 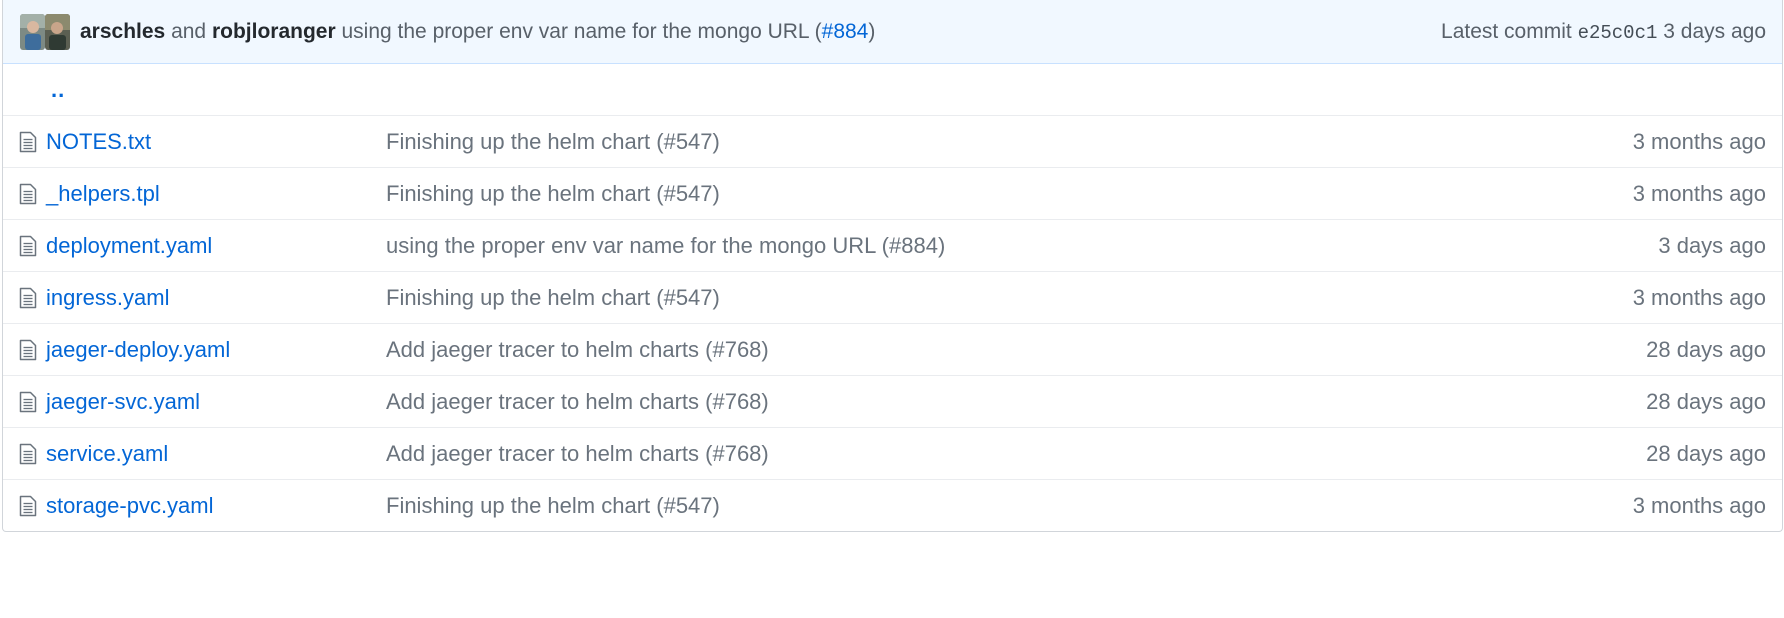 What do you see at coordinates (1714, 31) in the screenshot?
I see `commit-age: 3 days ago` at bounding box center [1714, 31].